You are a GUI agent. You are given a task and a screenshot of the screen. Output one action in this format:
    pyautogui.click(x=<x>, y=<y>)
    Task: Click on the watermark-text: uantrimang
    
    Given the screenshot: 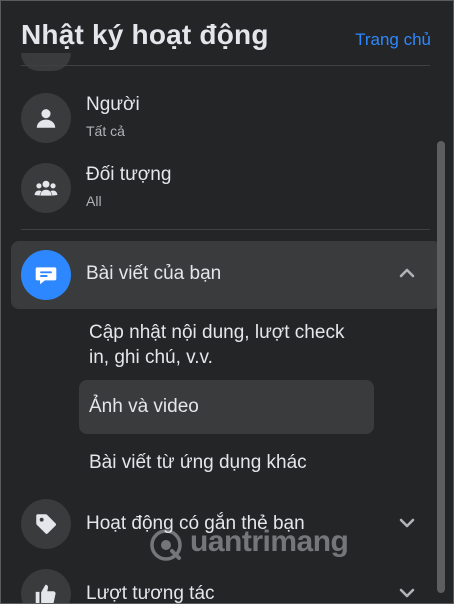 What is the action you would take?
    pyautogui.click(x=269, y=541)
    